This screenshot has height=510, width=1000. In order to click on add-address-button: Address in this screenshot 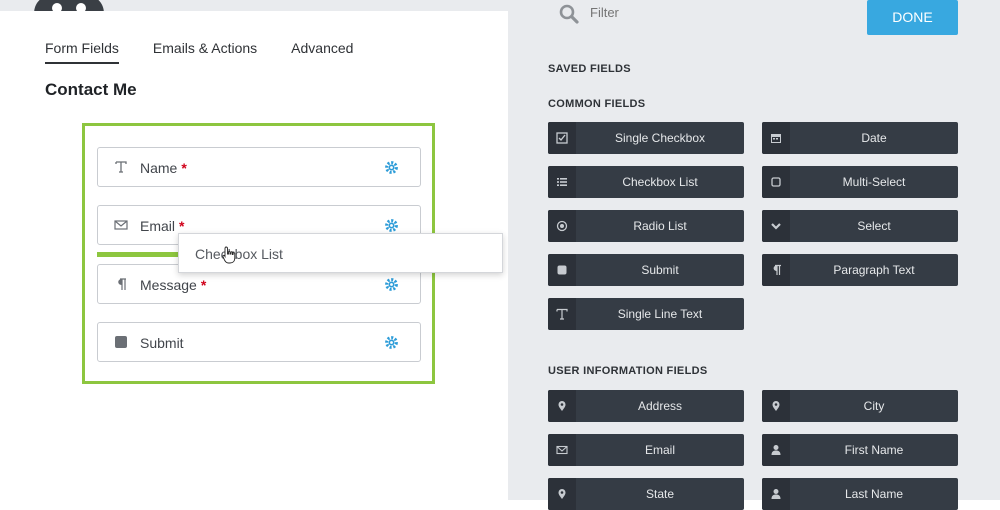, I will do `click(646, 406)`.